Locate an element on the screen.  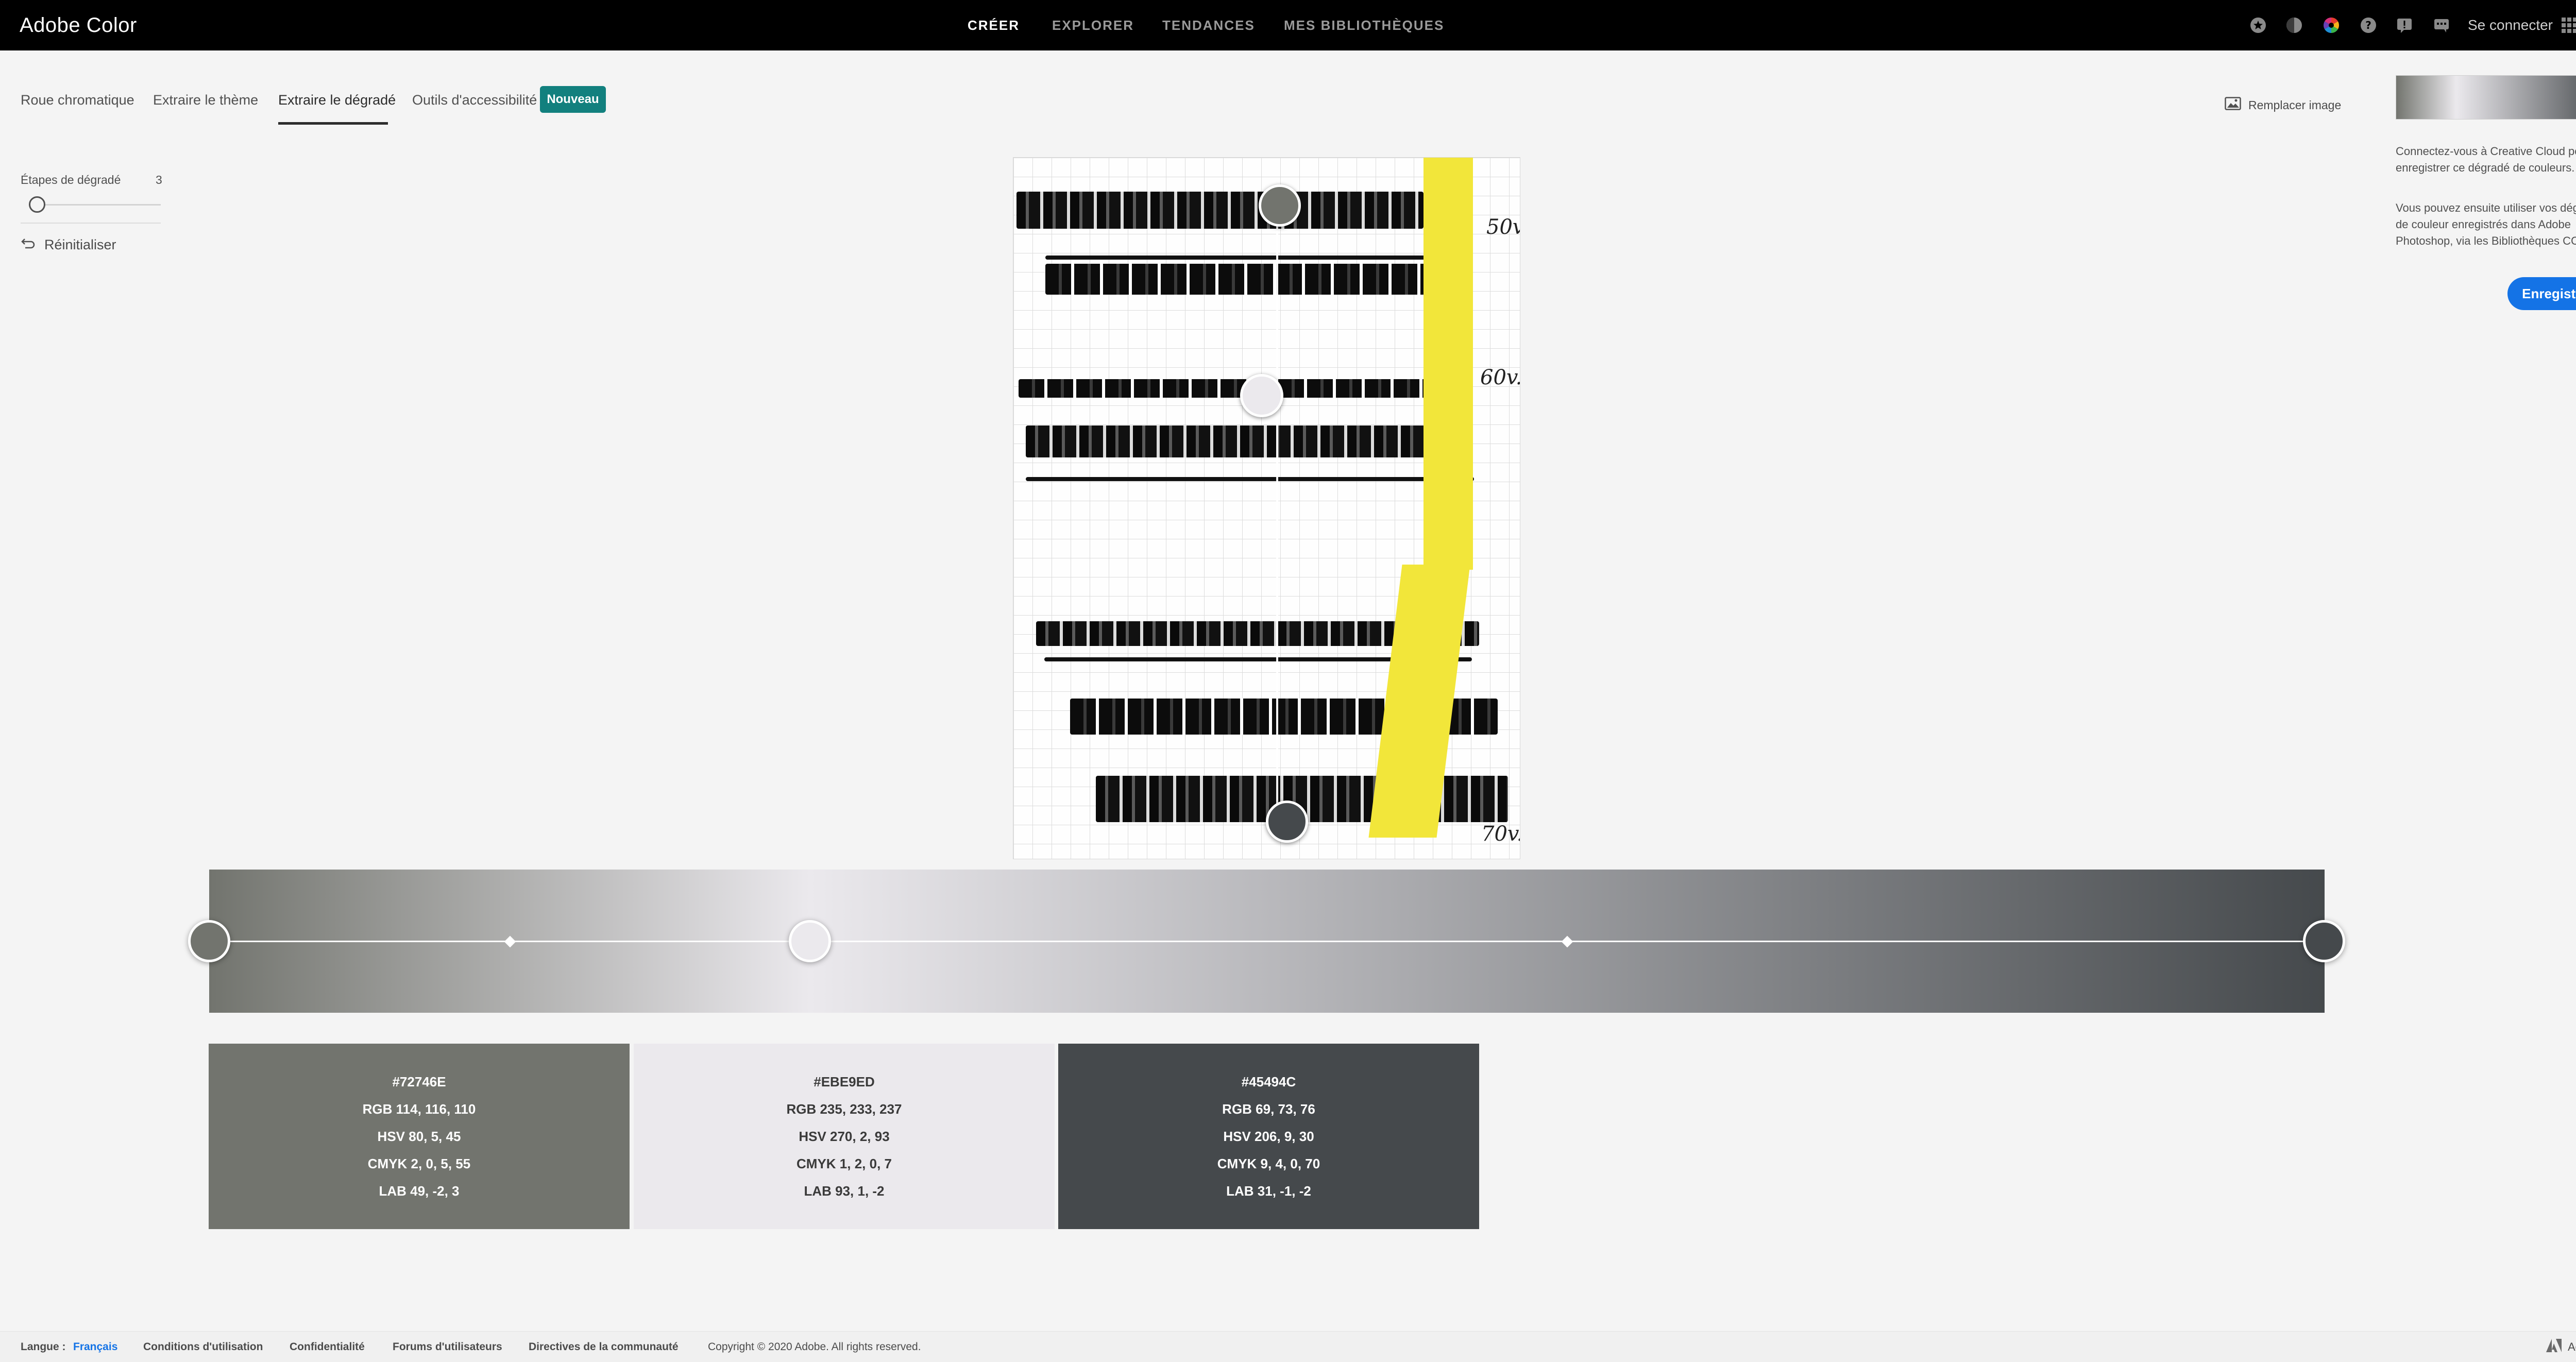
image-yellow-tape is located at coordinates (1448, 364).